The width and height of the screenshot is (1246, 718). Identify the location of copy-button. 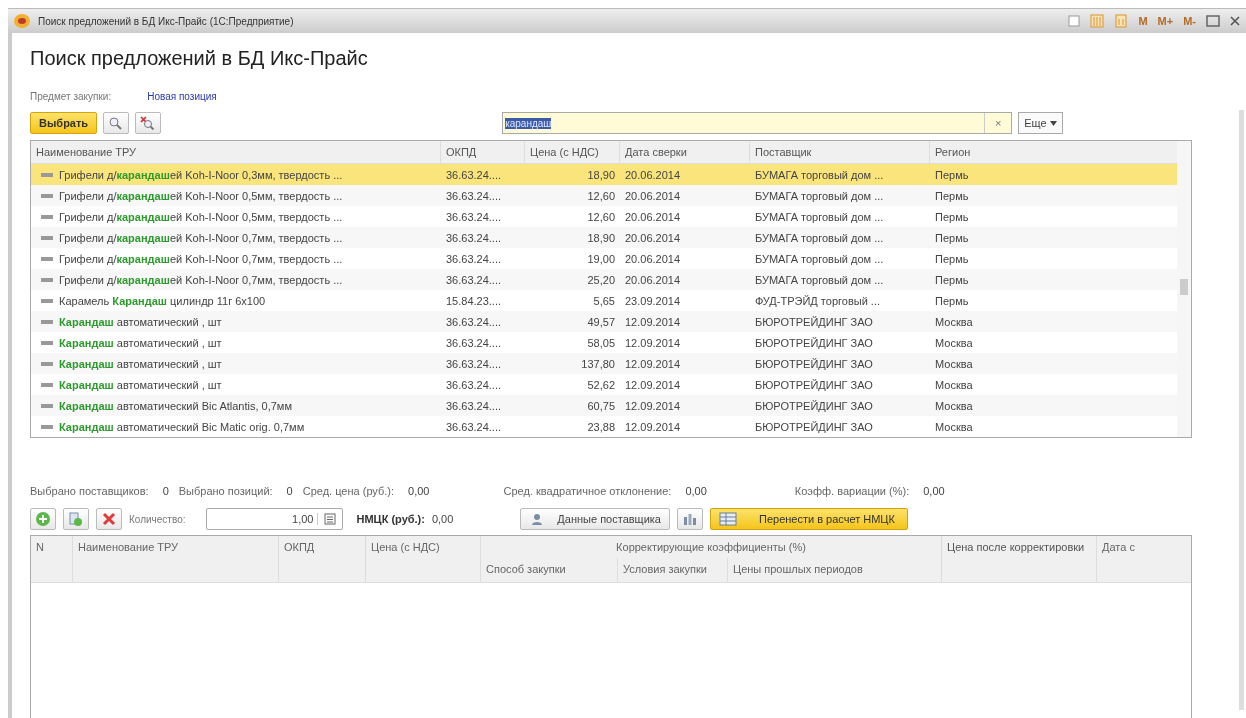
(76, 519).